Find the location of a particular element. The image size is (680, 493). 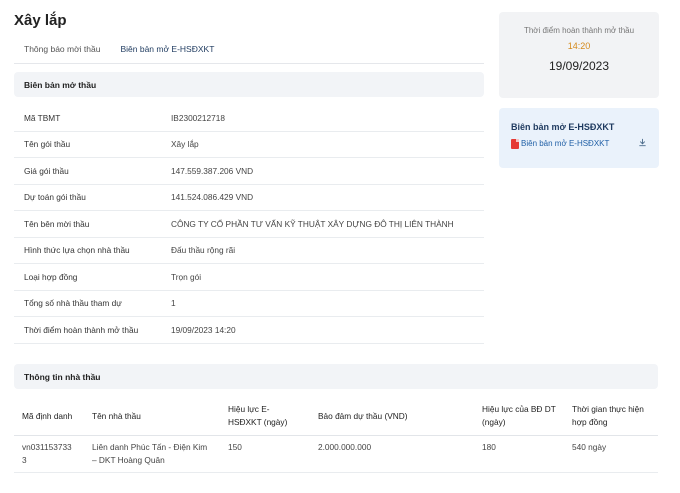

info-row: Tổng số nhà thầu tham dự 1 is located at coordinates (249, 304).